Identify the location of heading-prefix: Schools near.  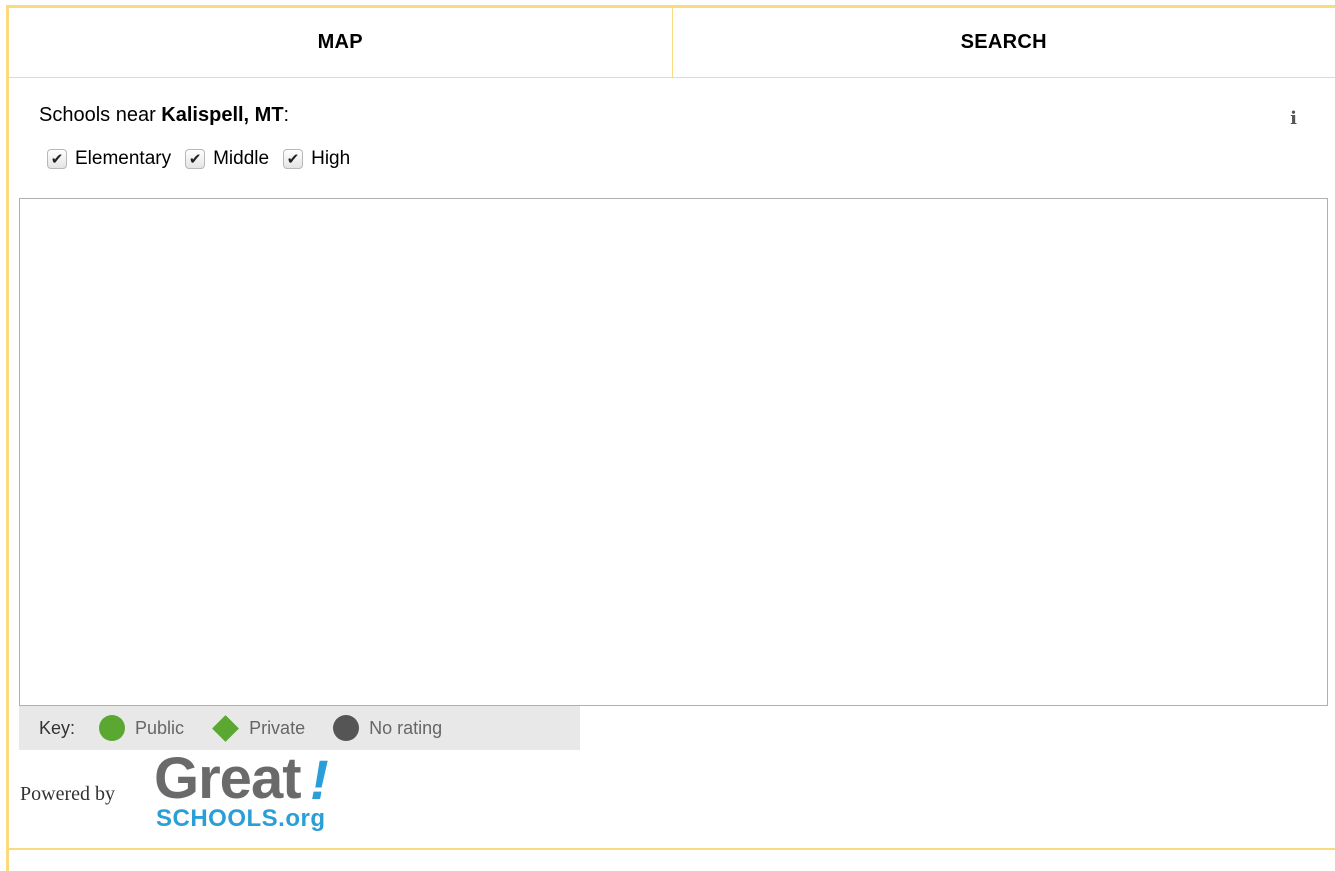
(100, 115).